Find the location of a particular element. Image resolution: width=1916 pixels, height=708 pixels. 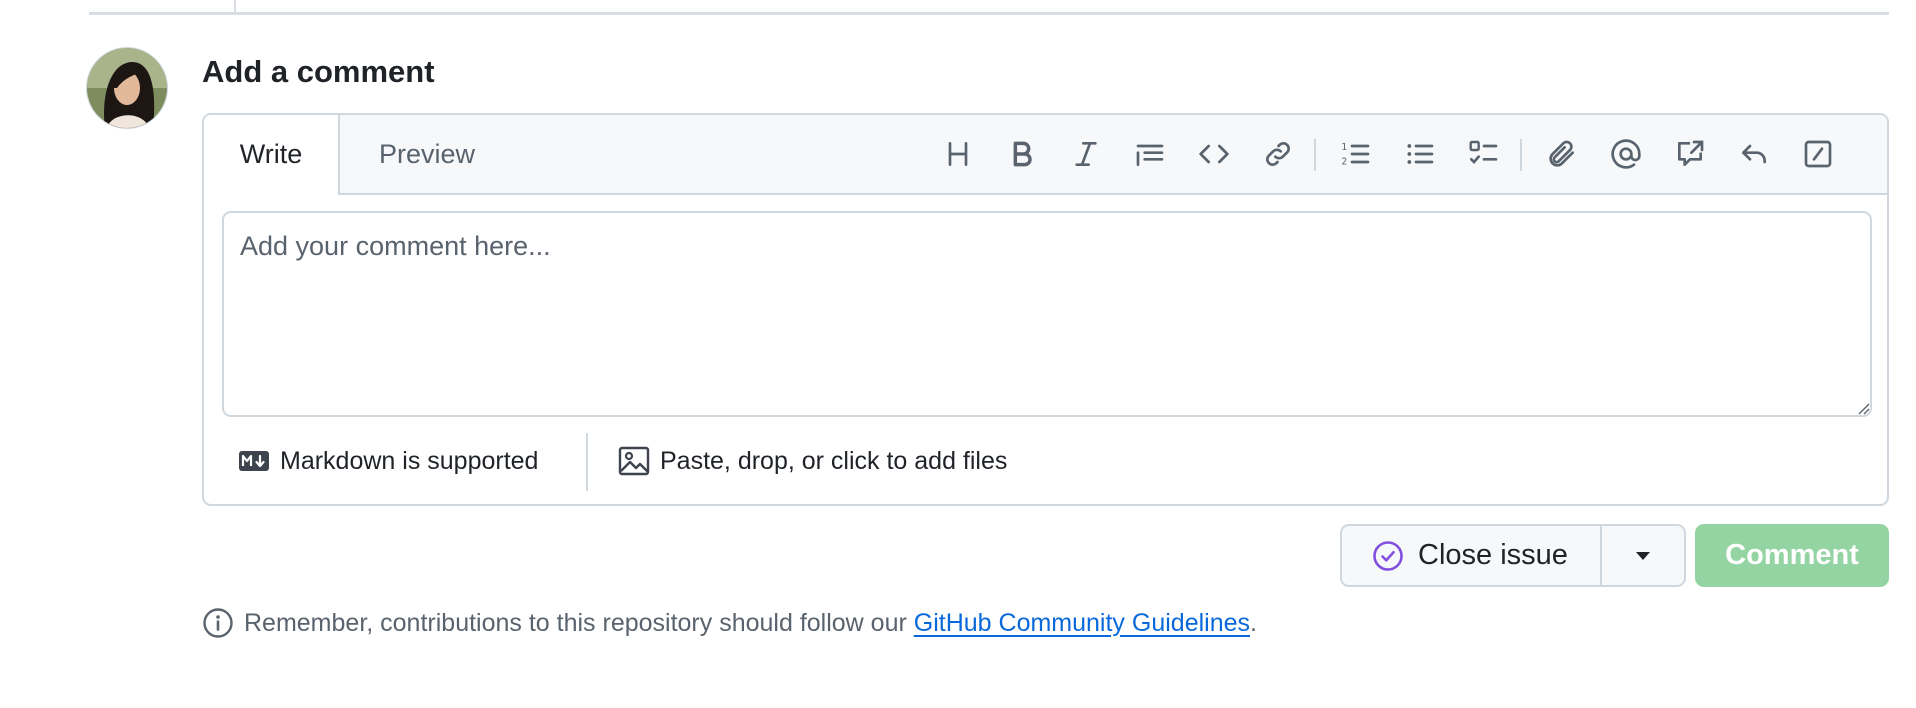

mention-icon is located at coordinates (1626, 154).